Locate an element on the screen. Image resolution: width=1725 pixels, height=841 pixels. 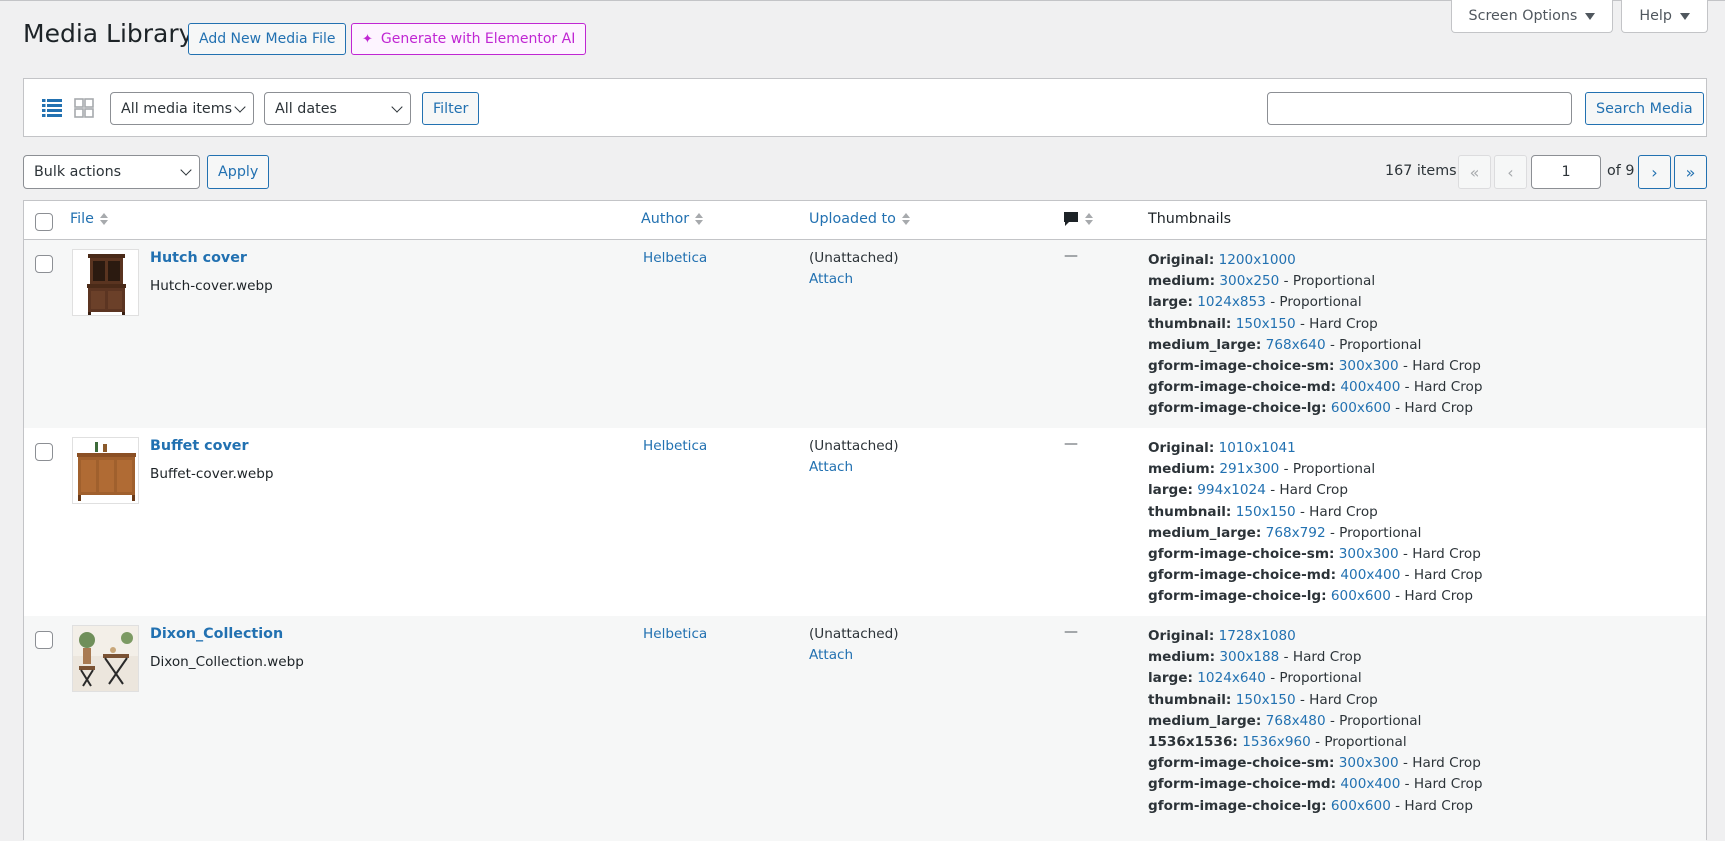
column-author-label: Author is located at coordinates (665, 219).